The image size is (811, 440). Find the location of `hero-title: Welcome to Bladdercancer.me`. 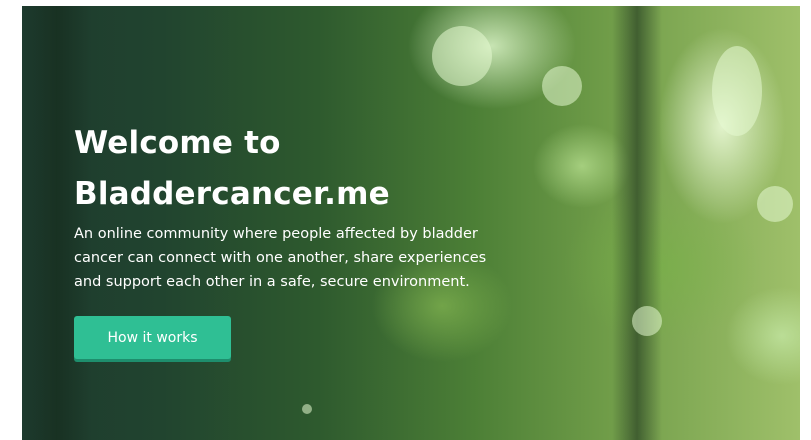

hero-title: Welcome to Bladdercancer.me is located at coordinates (334, 169).